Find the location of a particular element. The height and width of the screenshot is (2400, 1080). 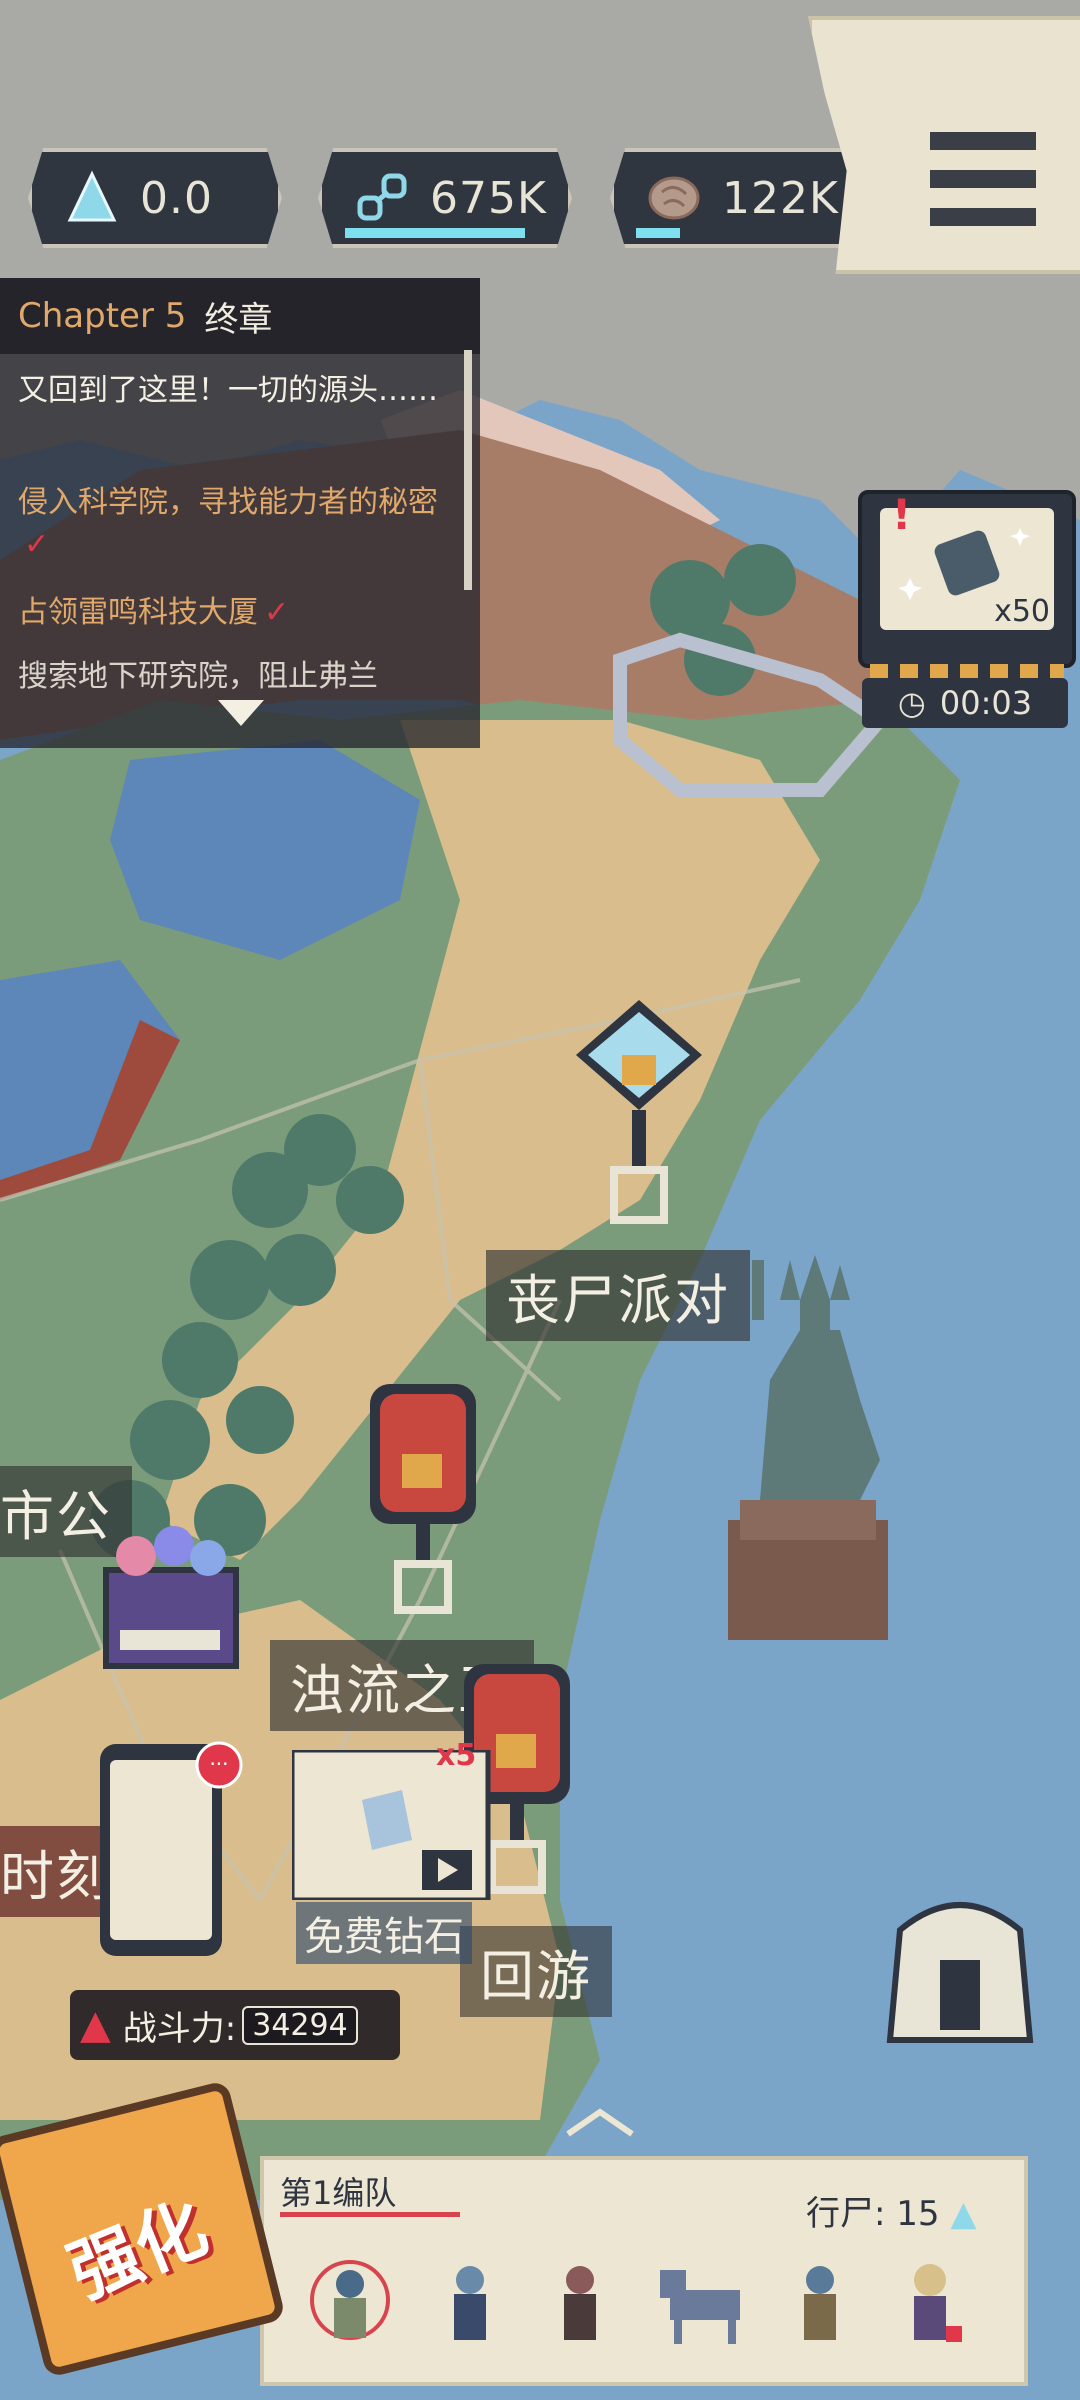

free-diamonds-label: 免费钻石 is located at coordinates (384, 1933).